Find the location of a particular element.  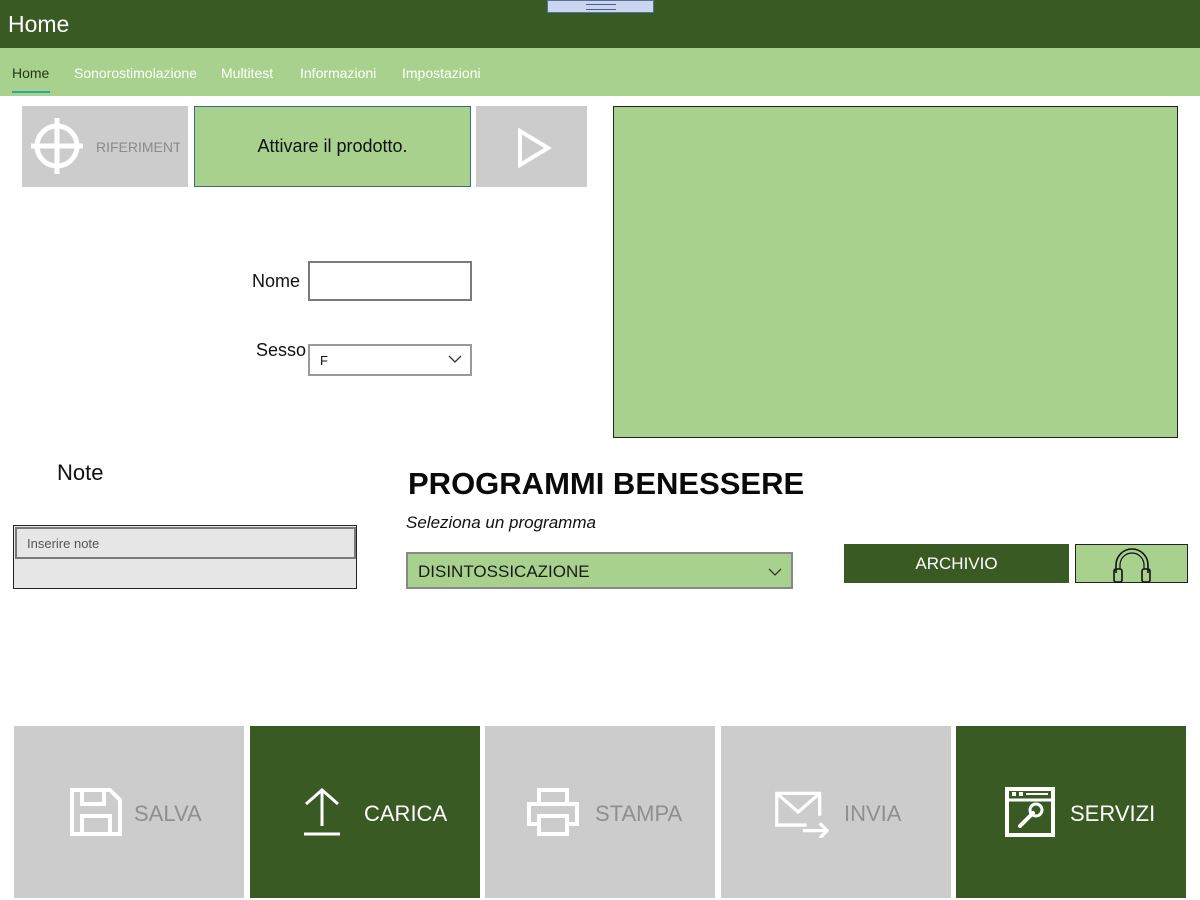

sesso-select: F is located at coordinates (390, 360).